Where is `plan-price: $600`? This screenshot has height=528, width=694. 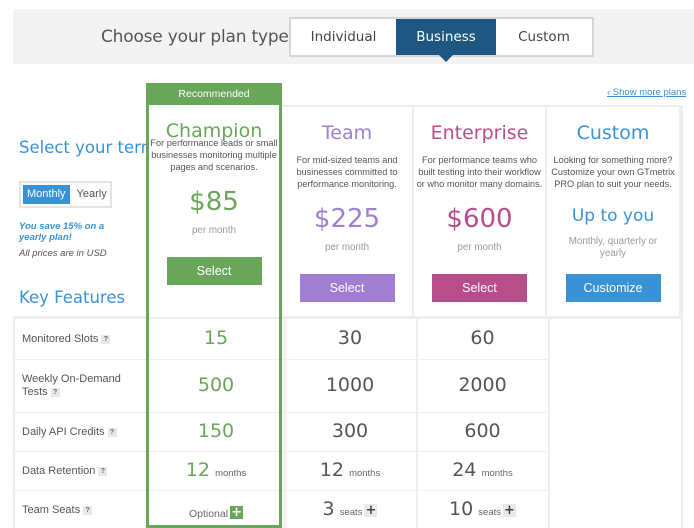 plan-price: $600 is located at coordinates (479, 219).